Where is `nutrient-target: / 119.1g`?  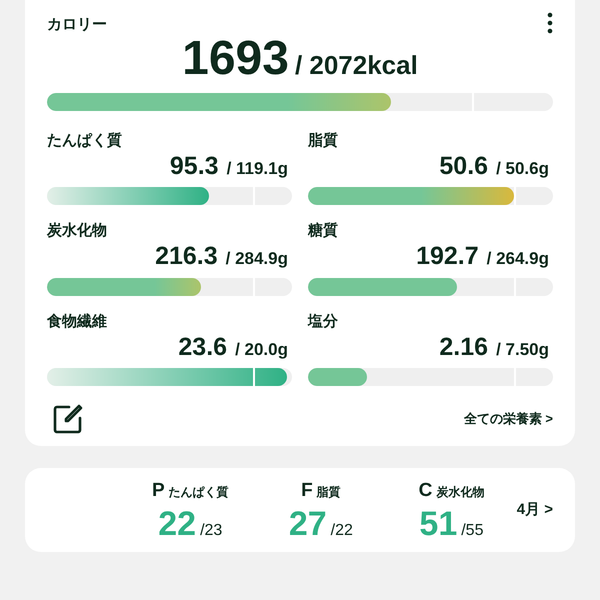 nutrient-target: / 119.1g is located at coordinates (257, 169).